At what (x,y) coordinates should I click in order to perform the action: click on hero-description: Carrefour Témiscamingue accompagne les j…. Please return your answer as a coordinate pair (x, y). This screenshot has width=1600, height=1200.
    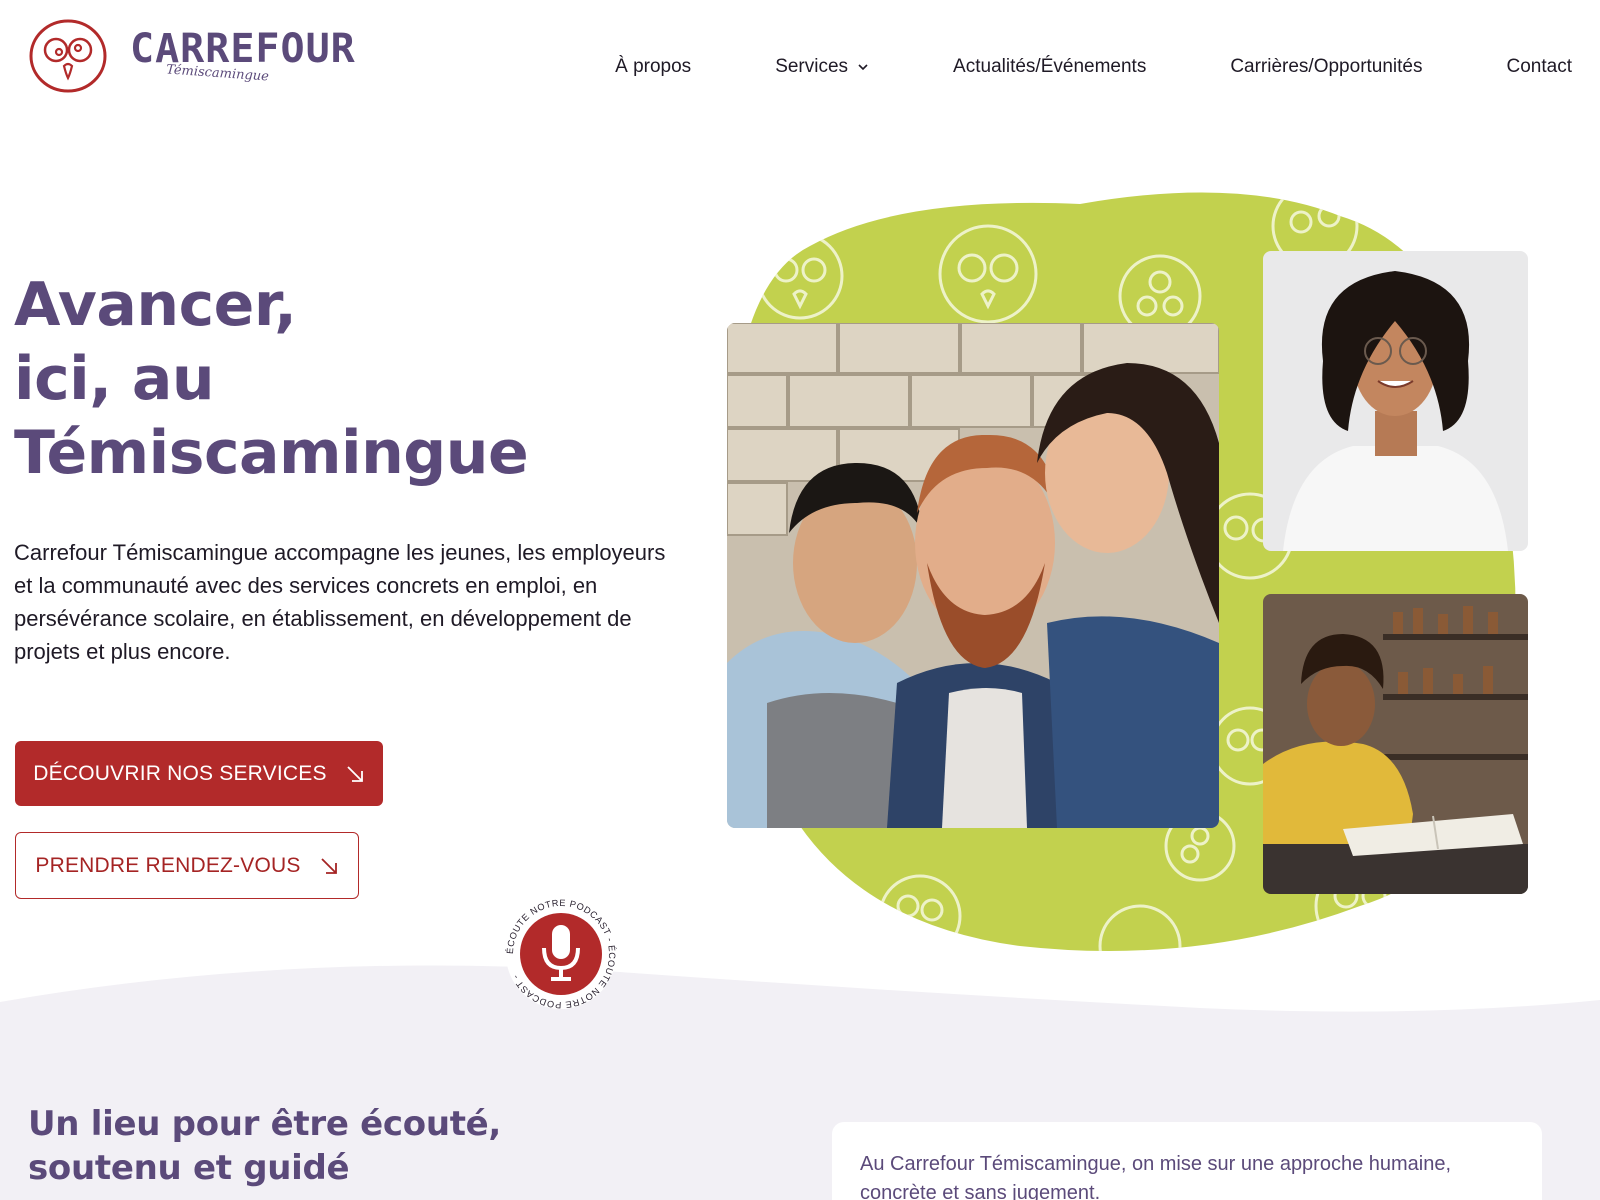
    Looking at the image, I should click on (340, 602).